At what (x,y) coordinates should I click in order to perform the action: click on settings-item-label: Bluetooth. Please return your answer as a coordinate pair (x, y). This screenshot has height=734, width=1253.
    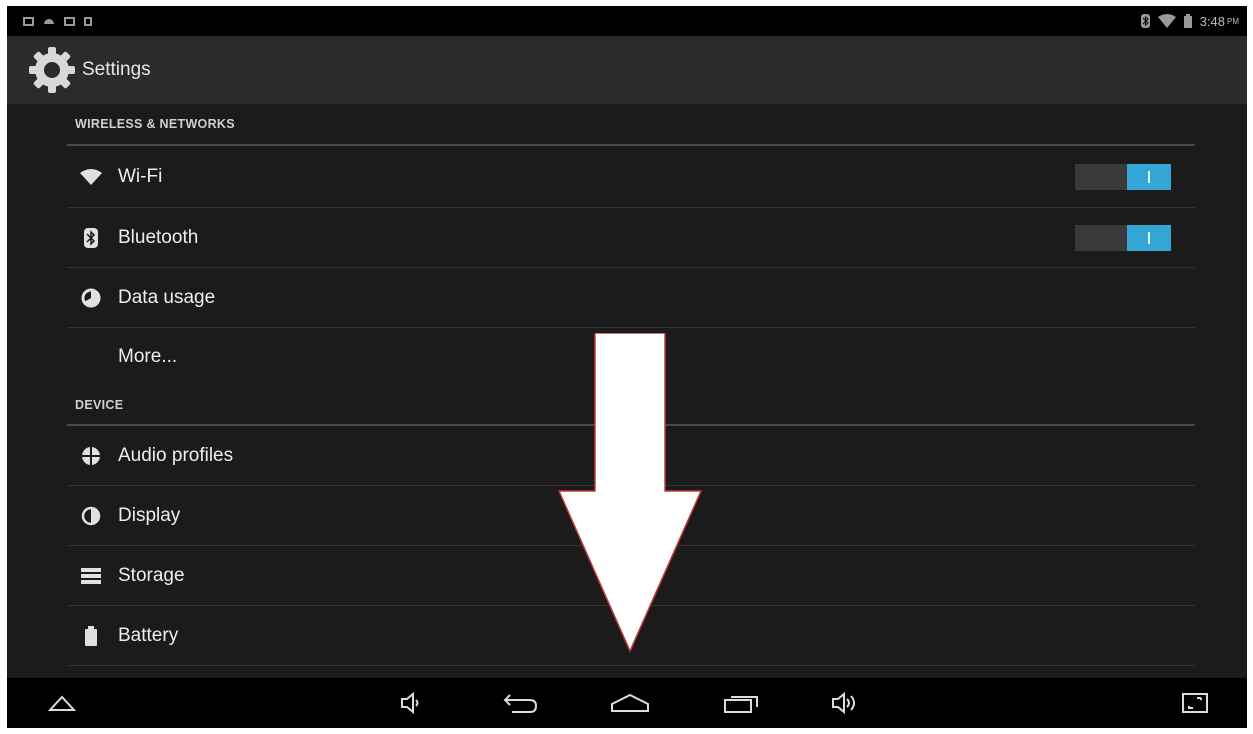
    Looking at the image, I should click on (158, 237).